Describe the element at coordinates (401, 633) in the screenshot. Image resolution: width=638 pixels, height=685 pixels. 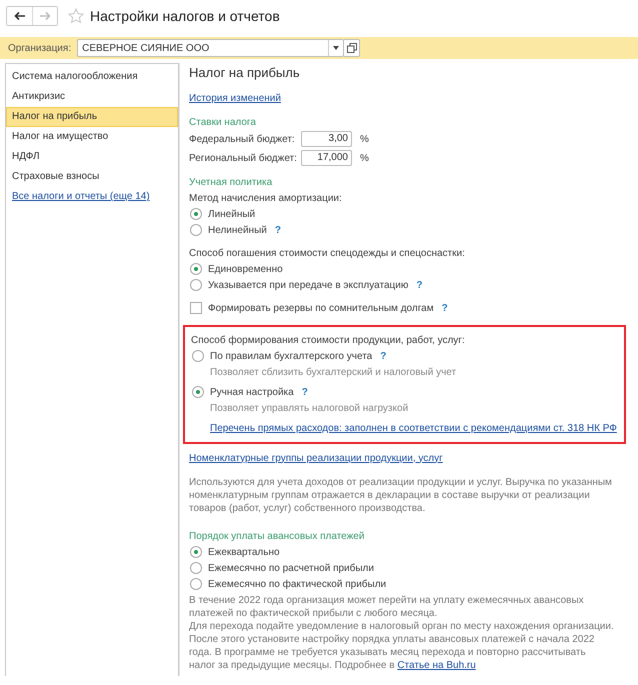
I see `info-note: В течение 2022 года организация может перейти на уплату ежемесячных авансовых платежей по фактической прибыли с любого месяца. Для перехода подайте уведомление в налоговый орган по месту нахождения организации. После этого установите настройку порядка уплаты авансовых платежей с начала 2022 года. В программе не требуется указывать месяц перехода и повторно рассчитывать налог за предыдущие месяцы. Подробнее в Статье на Buh.ru` at that location.